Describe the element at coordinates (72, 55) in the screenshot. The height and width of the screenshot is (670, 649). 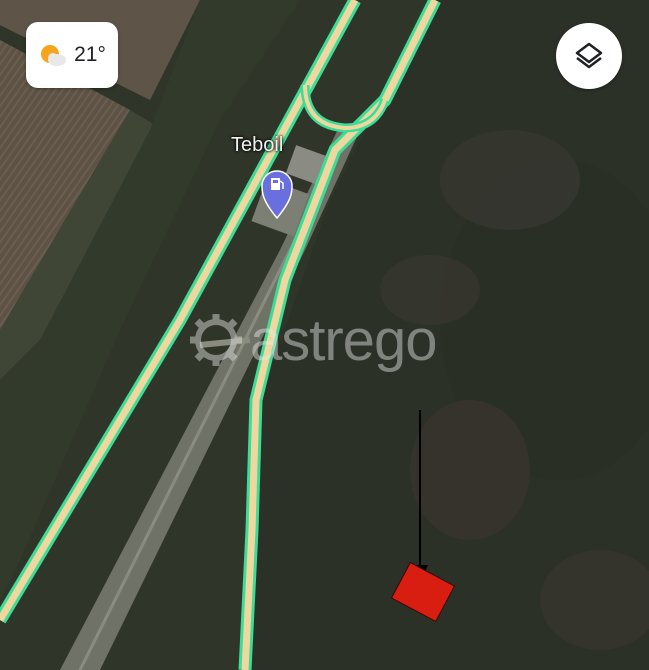
I see `weather-chip: 21°` at that location.